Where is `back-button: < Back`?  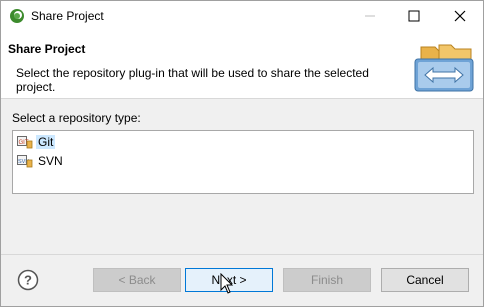 back-button: < Back is located at coordinates (137, 280).